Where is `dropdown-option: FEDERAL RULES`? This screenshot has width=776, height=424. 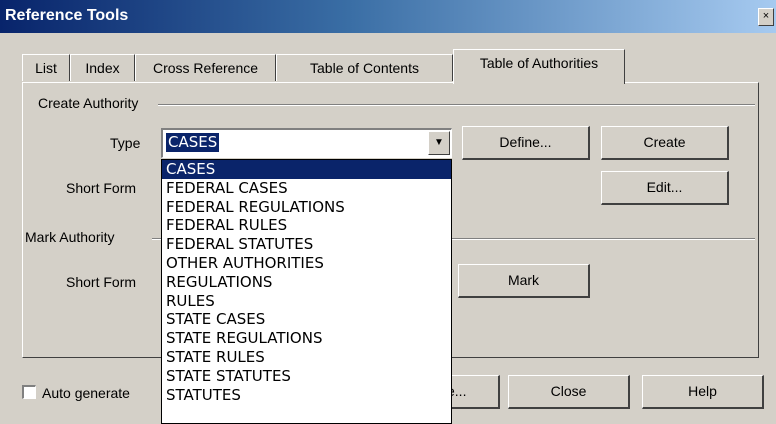
dropdown-option: FEDERAL RULES is located at coordinates (306, 225).